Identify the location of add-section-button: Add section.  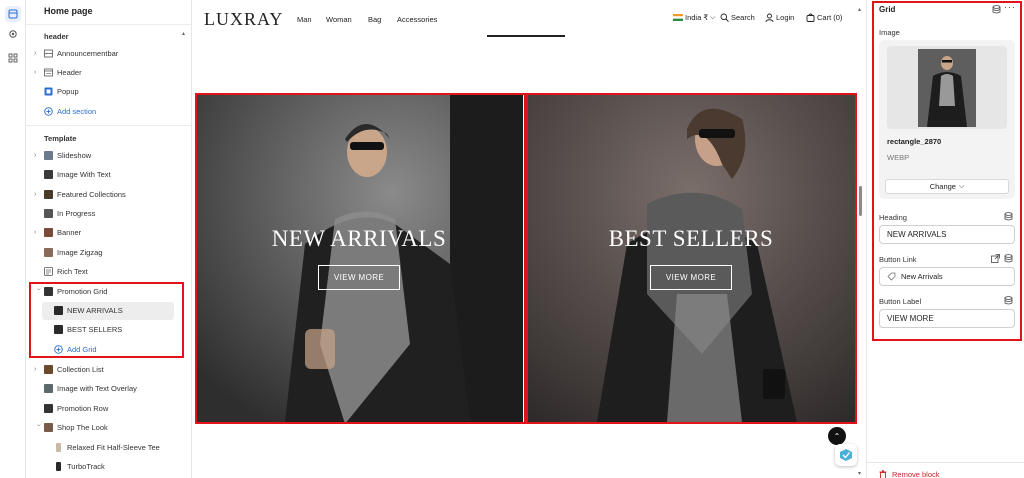
(104, 112).